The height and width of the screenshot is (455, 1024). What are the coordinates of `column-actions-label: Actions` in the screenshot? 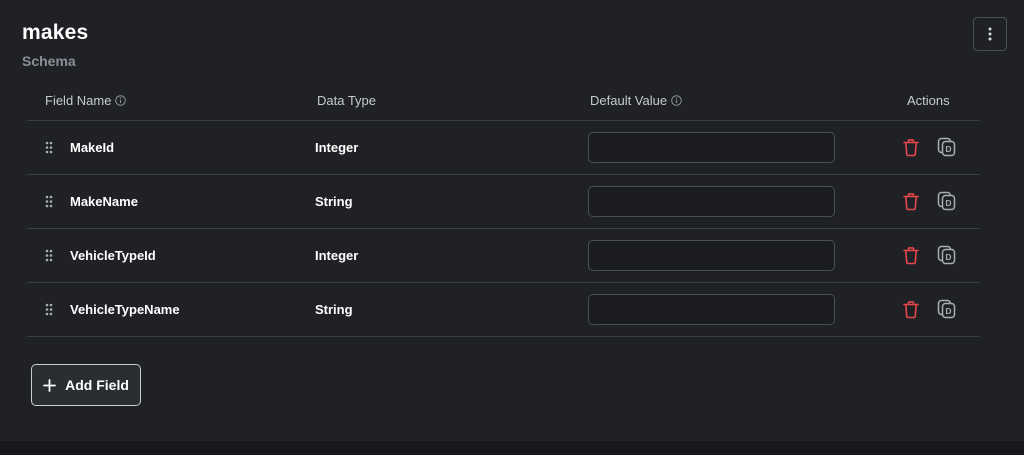 It's located at (928, 100).